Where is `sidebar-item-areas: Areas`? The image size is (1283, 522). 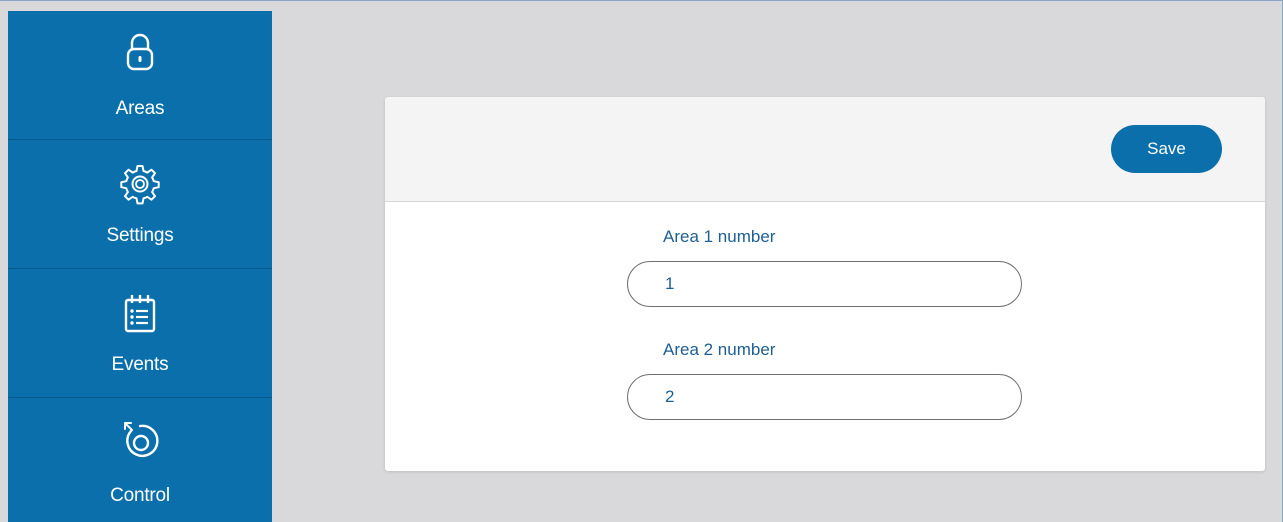 sidebar-item-areas: Areas is located at coordinates (140, 75).